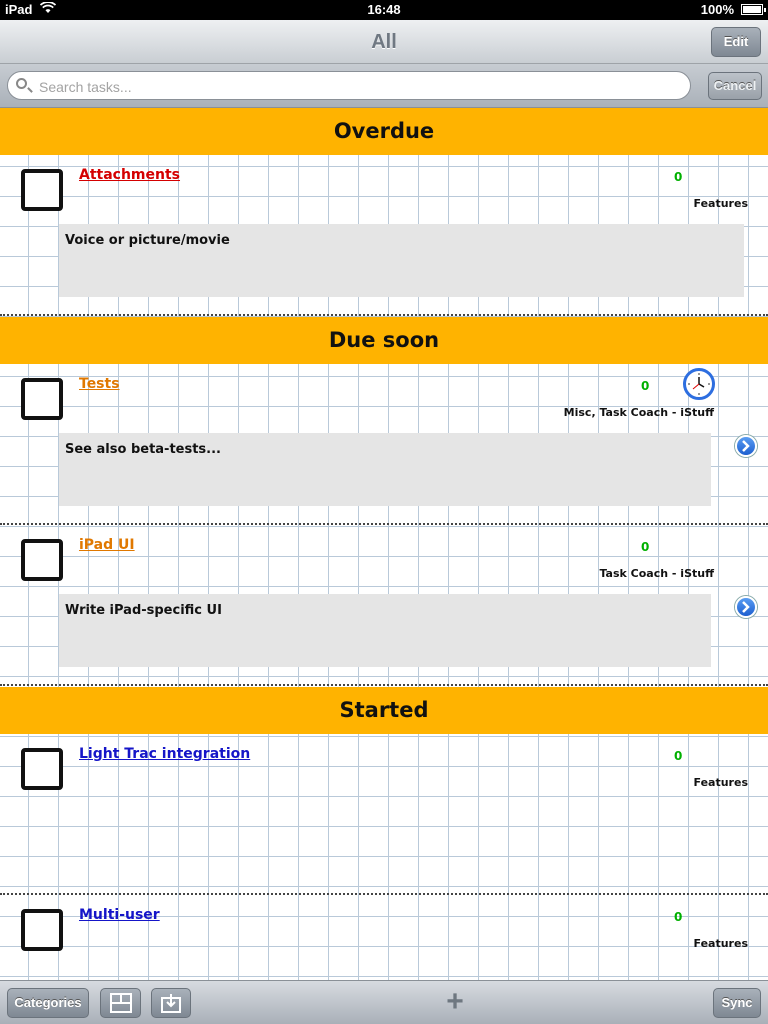  What do you see at coordinates (638, 412) in the screenshot?
I see `task-categories: Misc, Task Coach - iStuff` at bounding box center [638, 412].